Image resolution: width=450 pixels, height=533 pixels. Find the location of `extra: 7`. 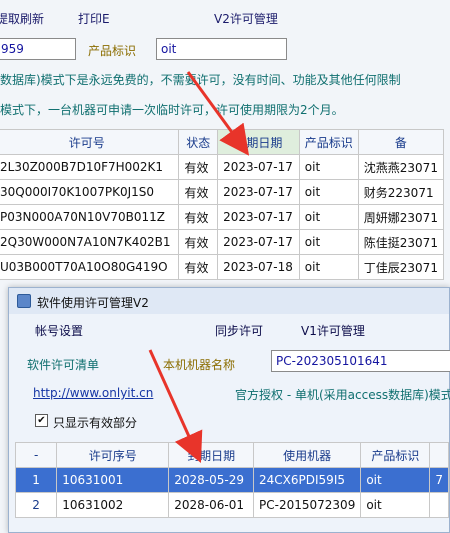

extra: 7 is located at coordinates (439, 480).